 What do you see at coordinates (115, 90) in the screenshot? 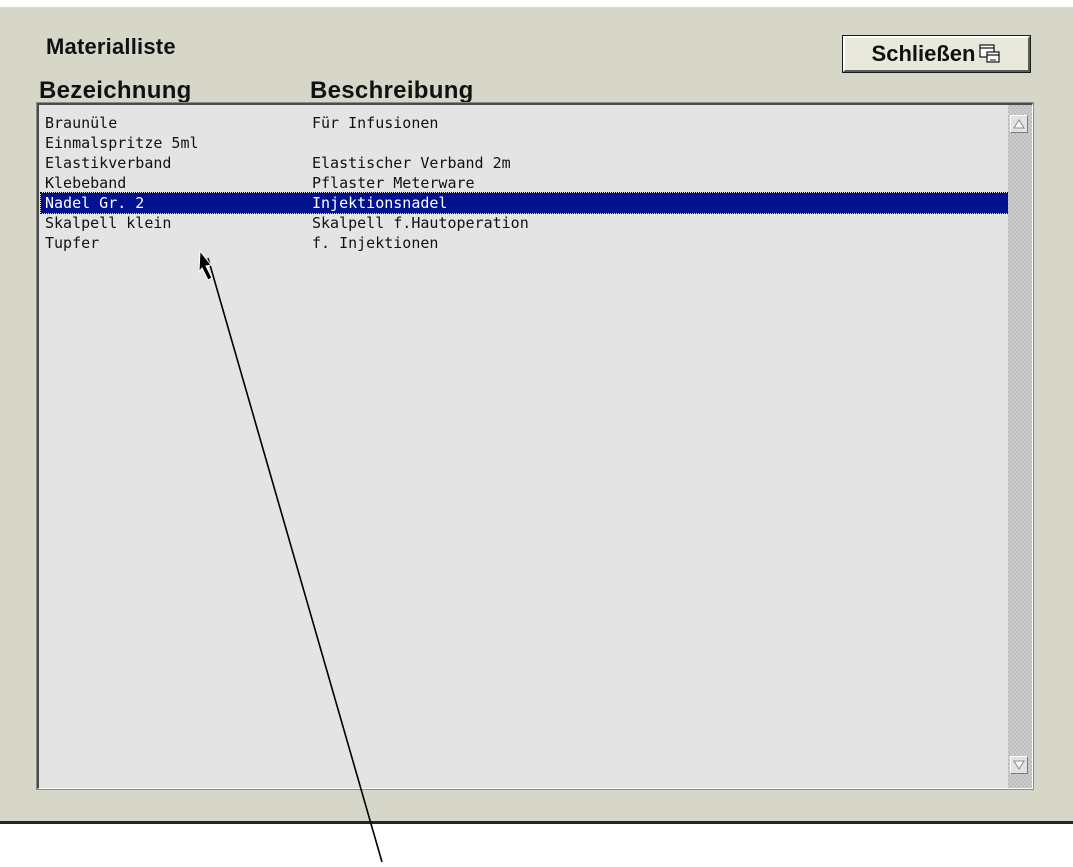
I see `column-header-bezeichnung: Bezeichnung` at bounding box center [115, 90].